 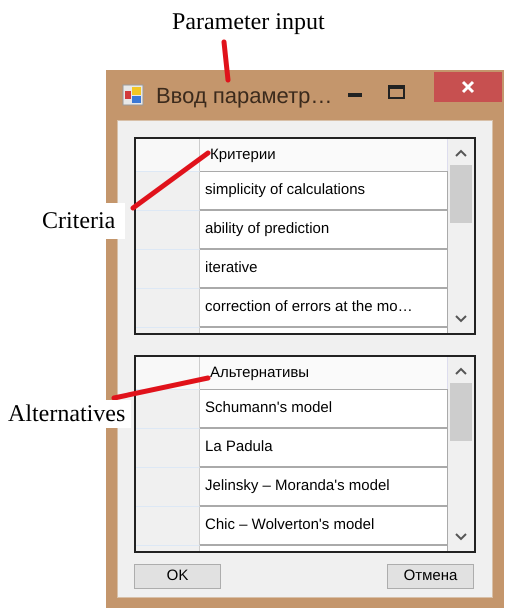 I want to click on leader-line, so click(x=226, y=61).